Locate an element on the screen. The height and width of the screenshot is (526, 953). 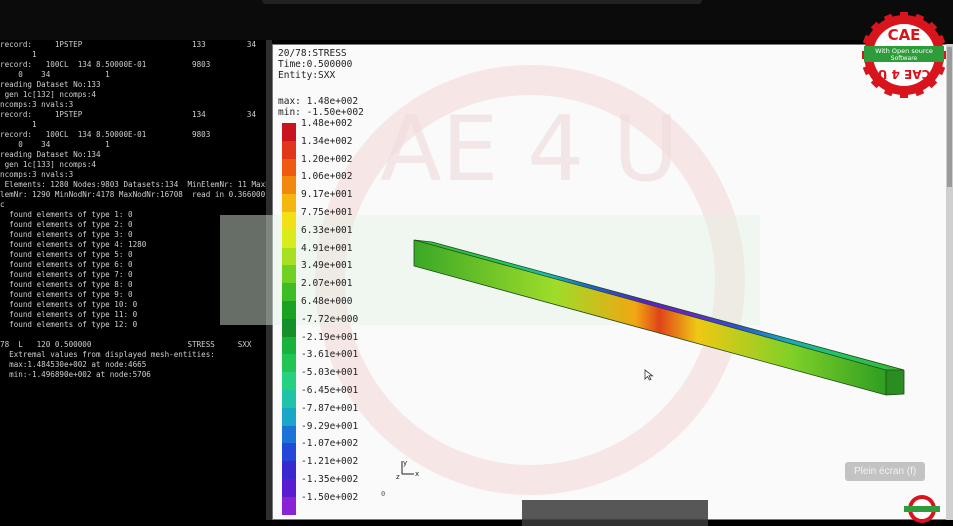
svg-text: y is located at coordinates (405, 463).